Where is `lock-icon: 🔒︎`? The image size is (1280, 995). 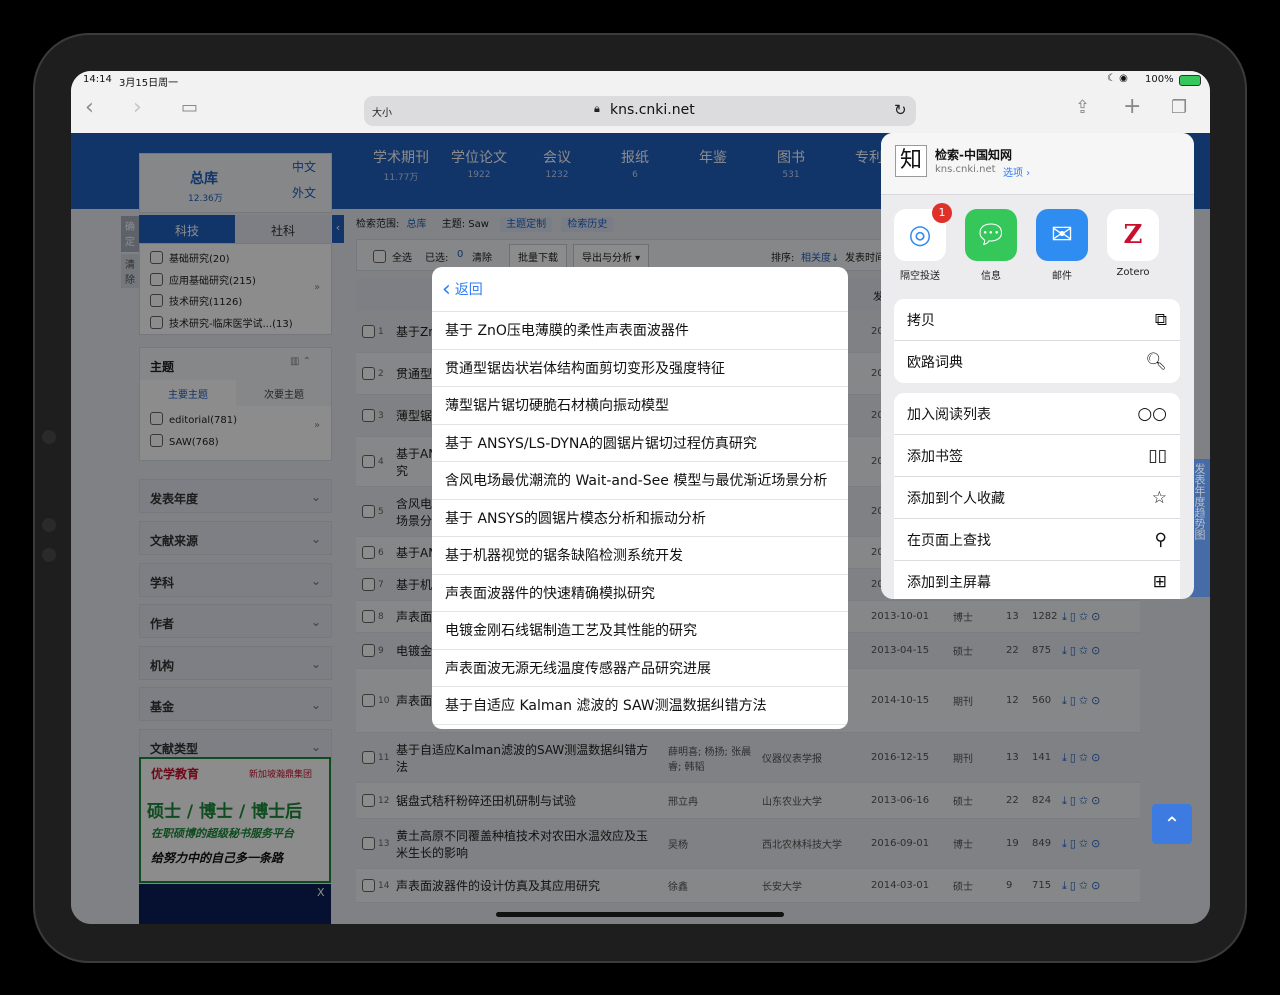
lock-icon: 🔒︎ is located at coordinates (597, 108).